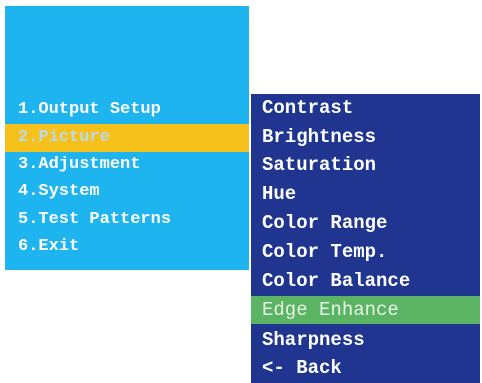  Describe the element at coordinates (127, 192) in the screenshot. I see `menu-item-system: 4.System` at that location.